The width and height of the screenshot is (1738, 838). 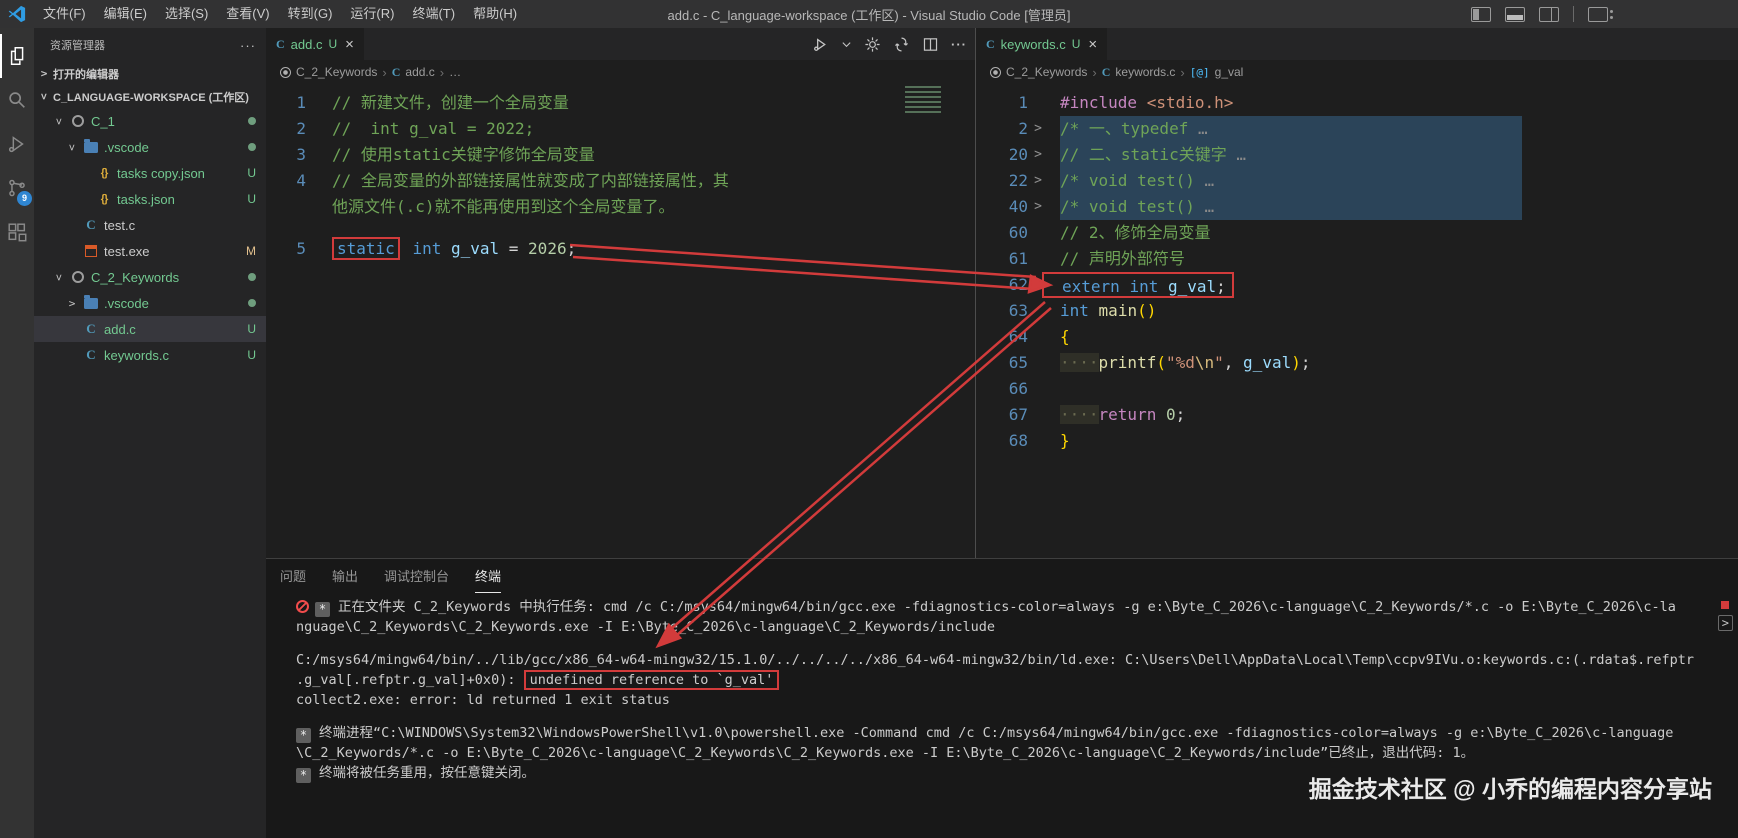 What do you see at coordinates (310, 14) in the screenshot?
I see `menu-item-转到(G): 转到(G)` at bounding box center [310, 14].